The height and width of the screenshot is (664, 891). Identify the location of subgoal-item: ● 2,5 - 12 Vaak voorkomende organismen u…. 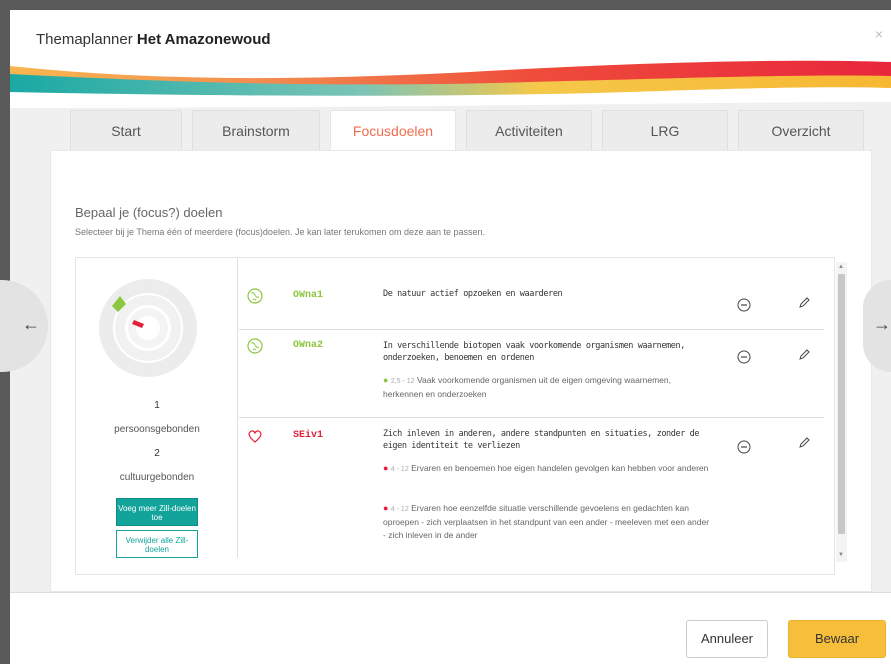
(548, 387).